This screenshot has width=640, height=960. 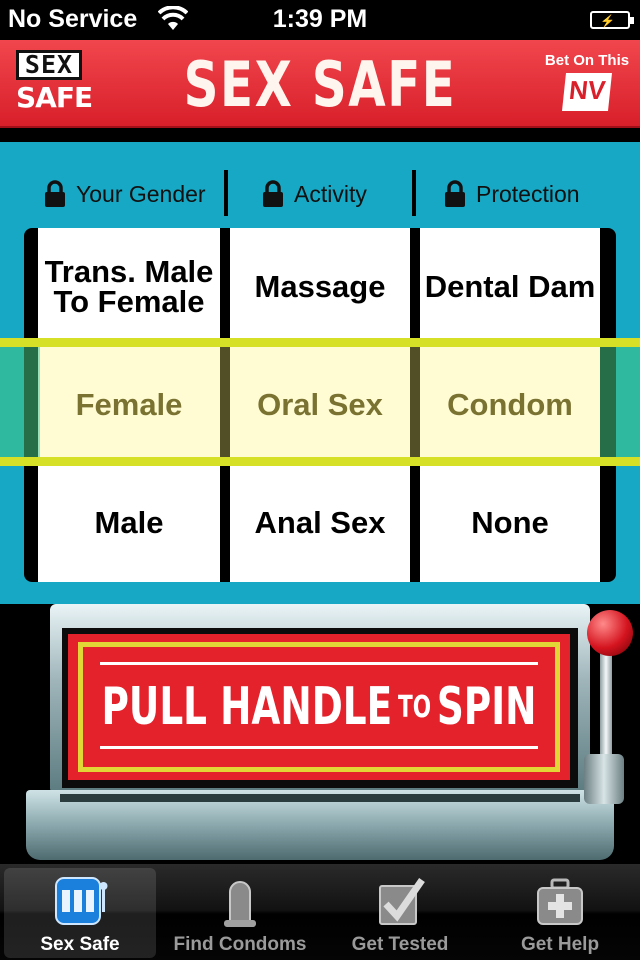 What do you see at coordinates (510, 523) in the screenshot?
I see `reel-option: None` at bounding box center [510, 523].